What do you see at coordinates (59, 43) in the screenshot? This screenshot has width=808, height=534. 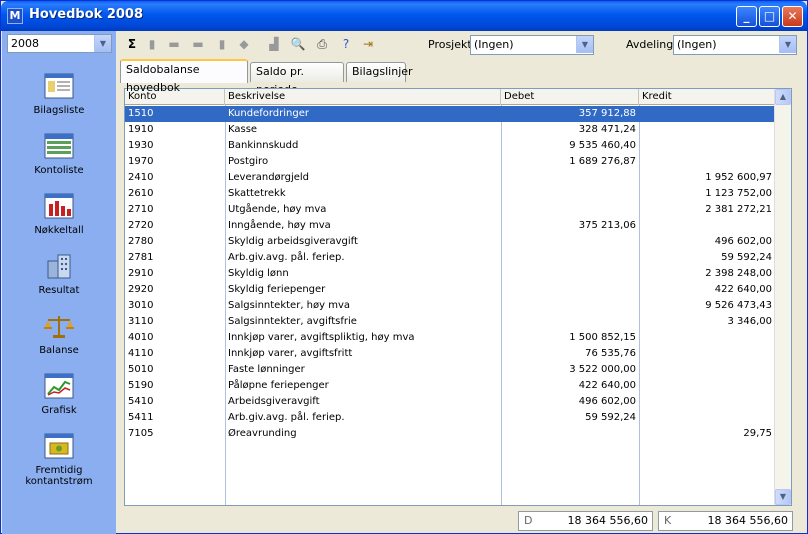 I see `year-select: 2008 ▼` at bounding box center [59, 43].